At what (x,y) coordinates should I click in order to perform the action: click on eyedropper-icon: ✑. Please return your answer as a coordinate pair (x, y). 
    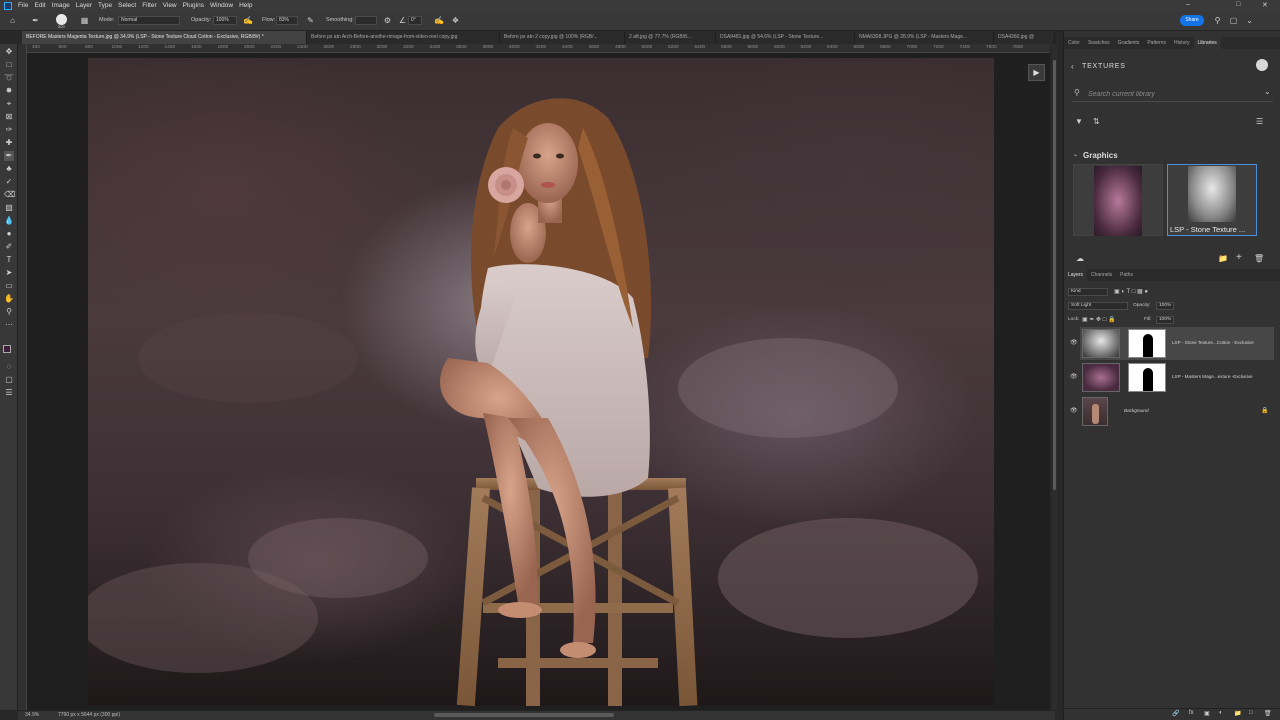
    Looking at the image, I should click on (9, 130).